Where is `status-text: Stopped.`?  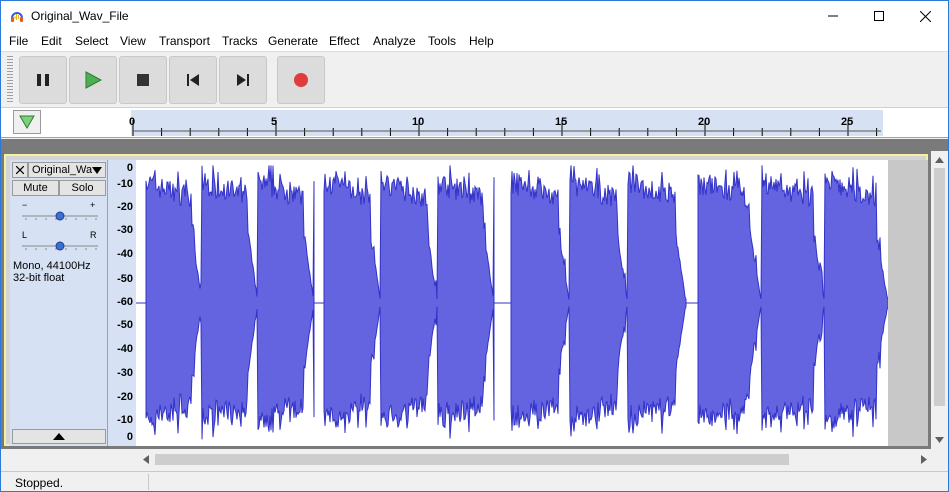
status-text: Stopped. is located at coordinates (39, 483).